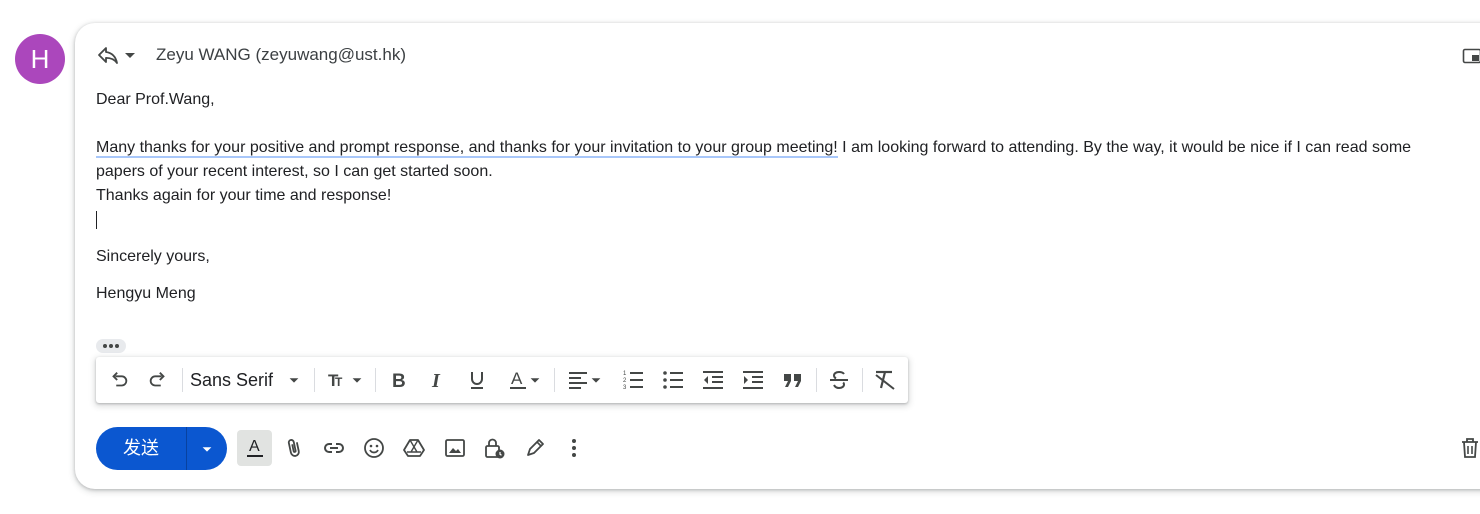  What do you see at coordinates (155, 99) in the screenshot?
I see `greeting-line: Dear Prof.Wang,` at bounding box center [155, 99].